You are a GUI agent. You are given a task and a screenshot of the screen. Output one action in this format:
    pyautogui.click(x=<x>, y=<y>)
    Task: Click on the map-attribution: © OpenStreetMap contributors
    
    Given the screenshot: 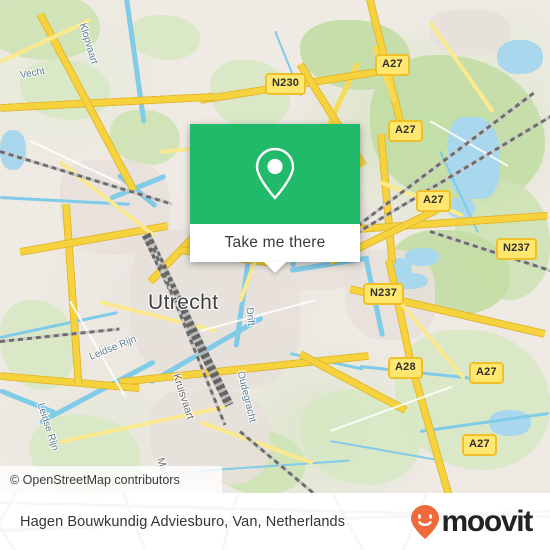 What is the action you would take?
    pyautogui.click(x=111, y=479)
    